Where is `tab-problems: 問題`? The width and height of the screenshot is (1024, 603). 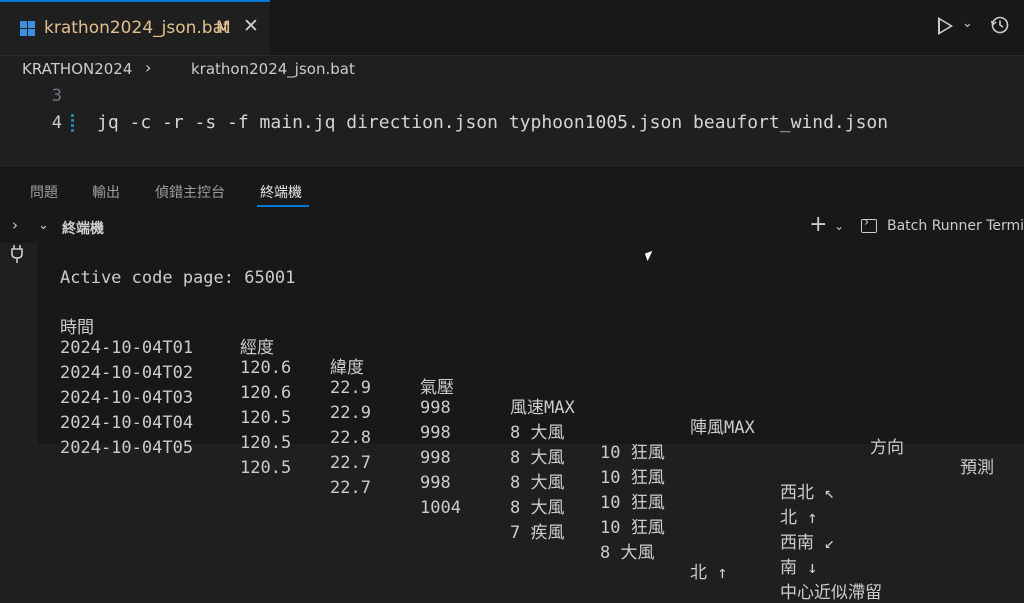
tab-problems: 問題 is located at coordinates (44, 192).